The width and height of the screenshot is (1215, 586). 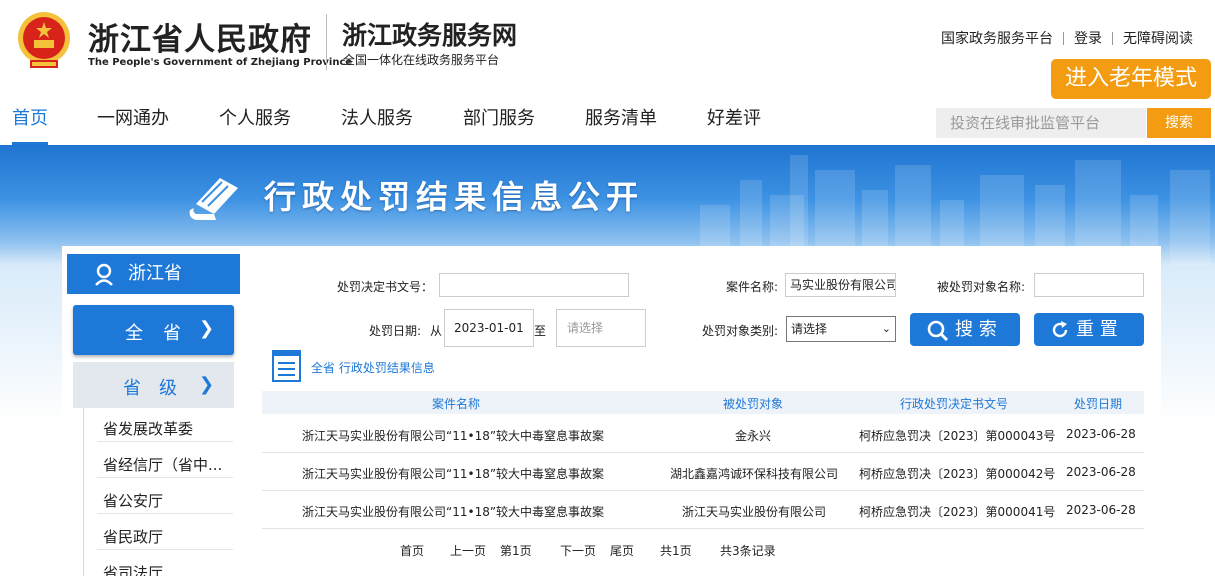 What do you see at coordinates (1089, 285) in the screenshot?
I see `target-name-input` at bounding box center [1089, 285].